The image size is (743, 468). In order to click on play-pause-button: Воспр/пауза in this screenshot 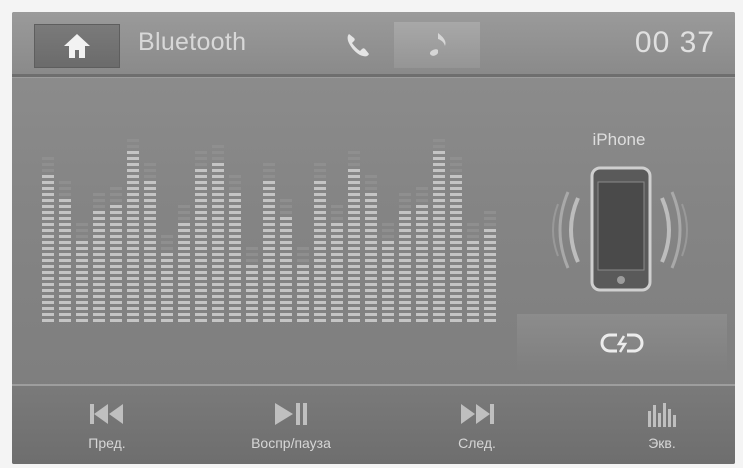, I will do `click(291, 425)`.